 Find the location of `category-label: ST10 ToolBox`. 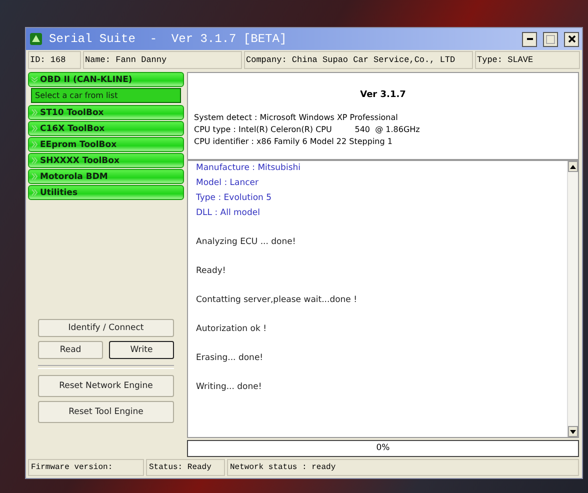

category-label: ST10 ToolBox is located at coordinates (72, 113).